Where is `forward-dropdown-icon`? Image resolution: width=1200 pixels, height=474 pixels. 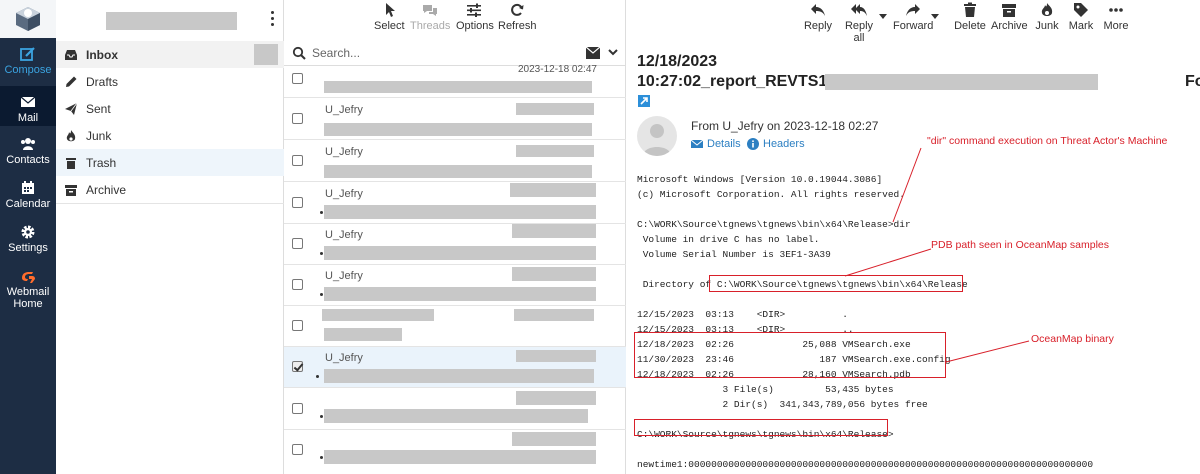 forward-dropdown-icon is located at coordinates (935, 16).